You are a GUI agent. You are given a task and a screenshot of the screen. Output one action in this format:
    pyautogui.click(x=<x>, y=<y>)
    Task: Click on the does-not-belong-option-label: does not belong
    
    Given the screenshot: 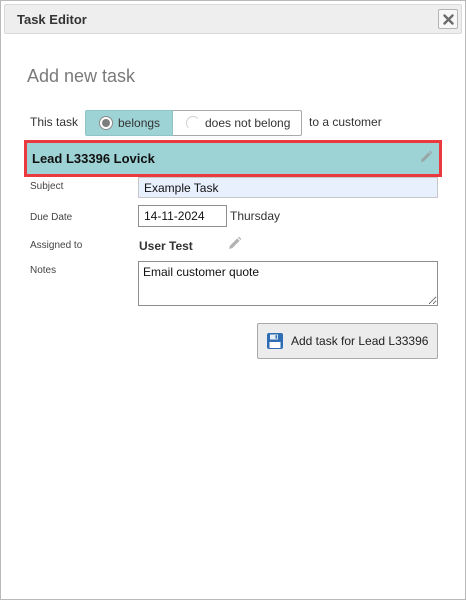 What is the action you would take?
    pyautogui.click(x=248, y=123)
    